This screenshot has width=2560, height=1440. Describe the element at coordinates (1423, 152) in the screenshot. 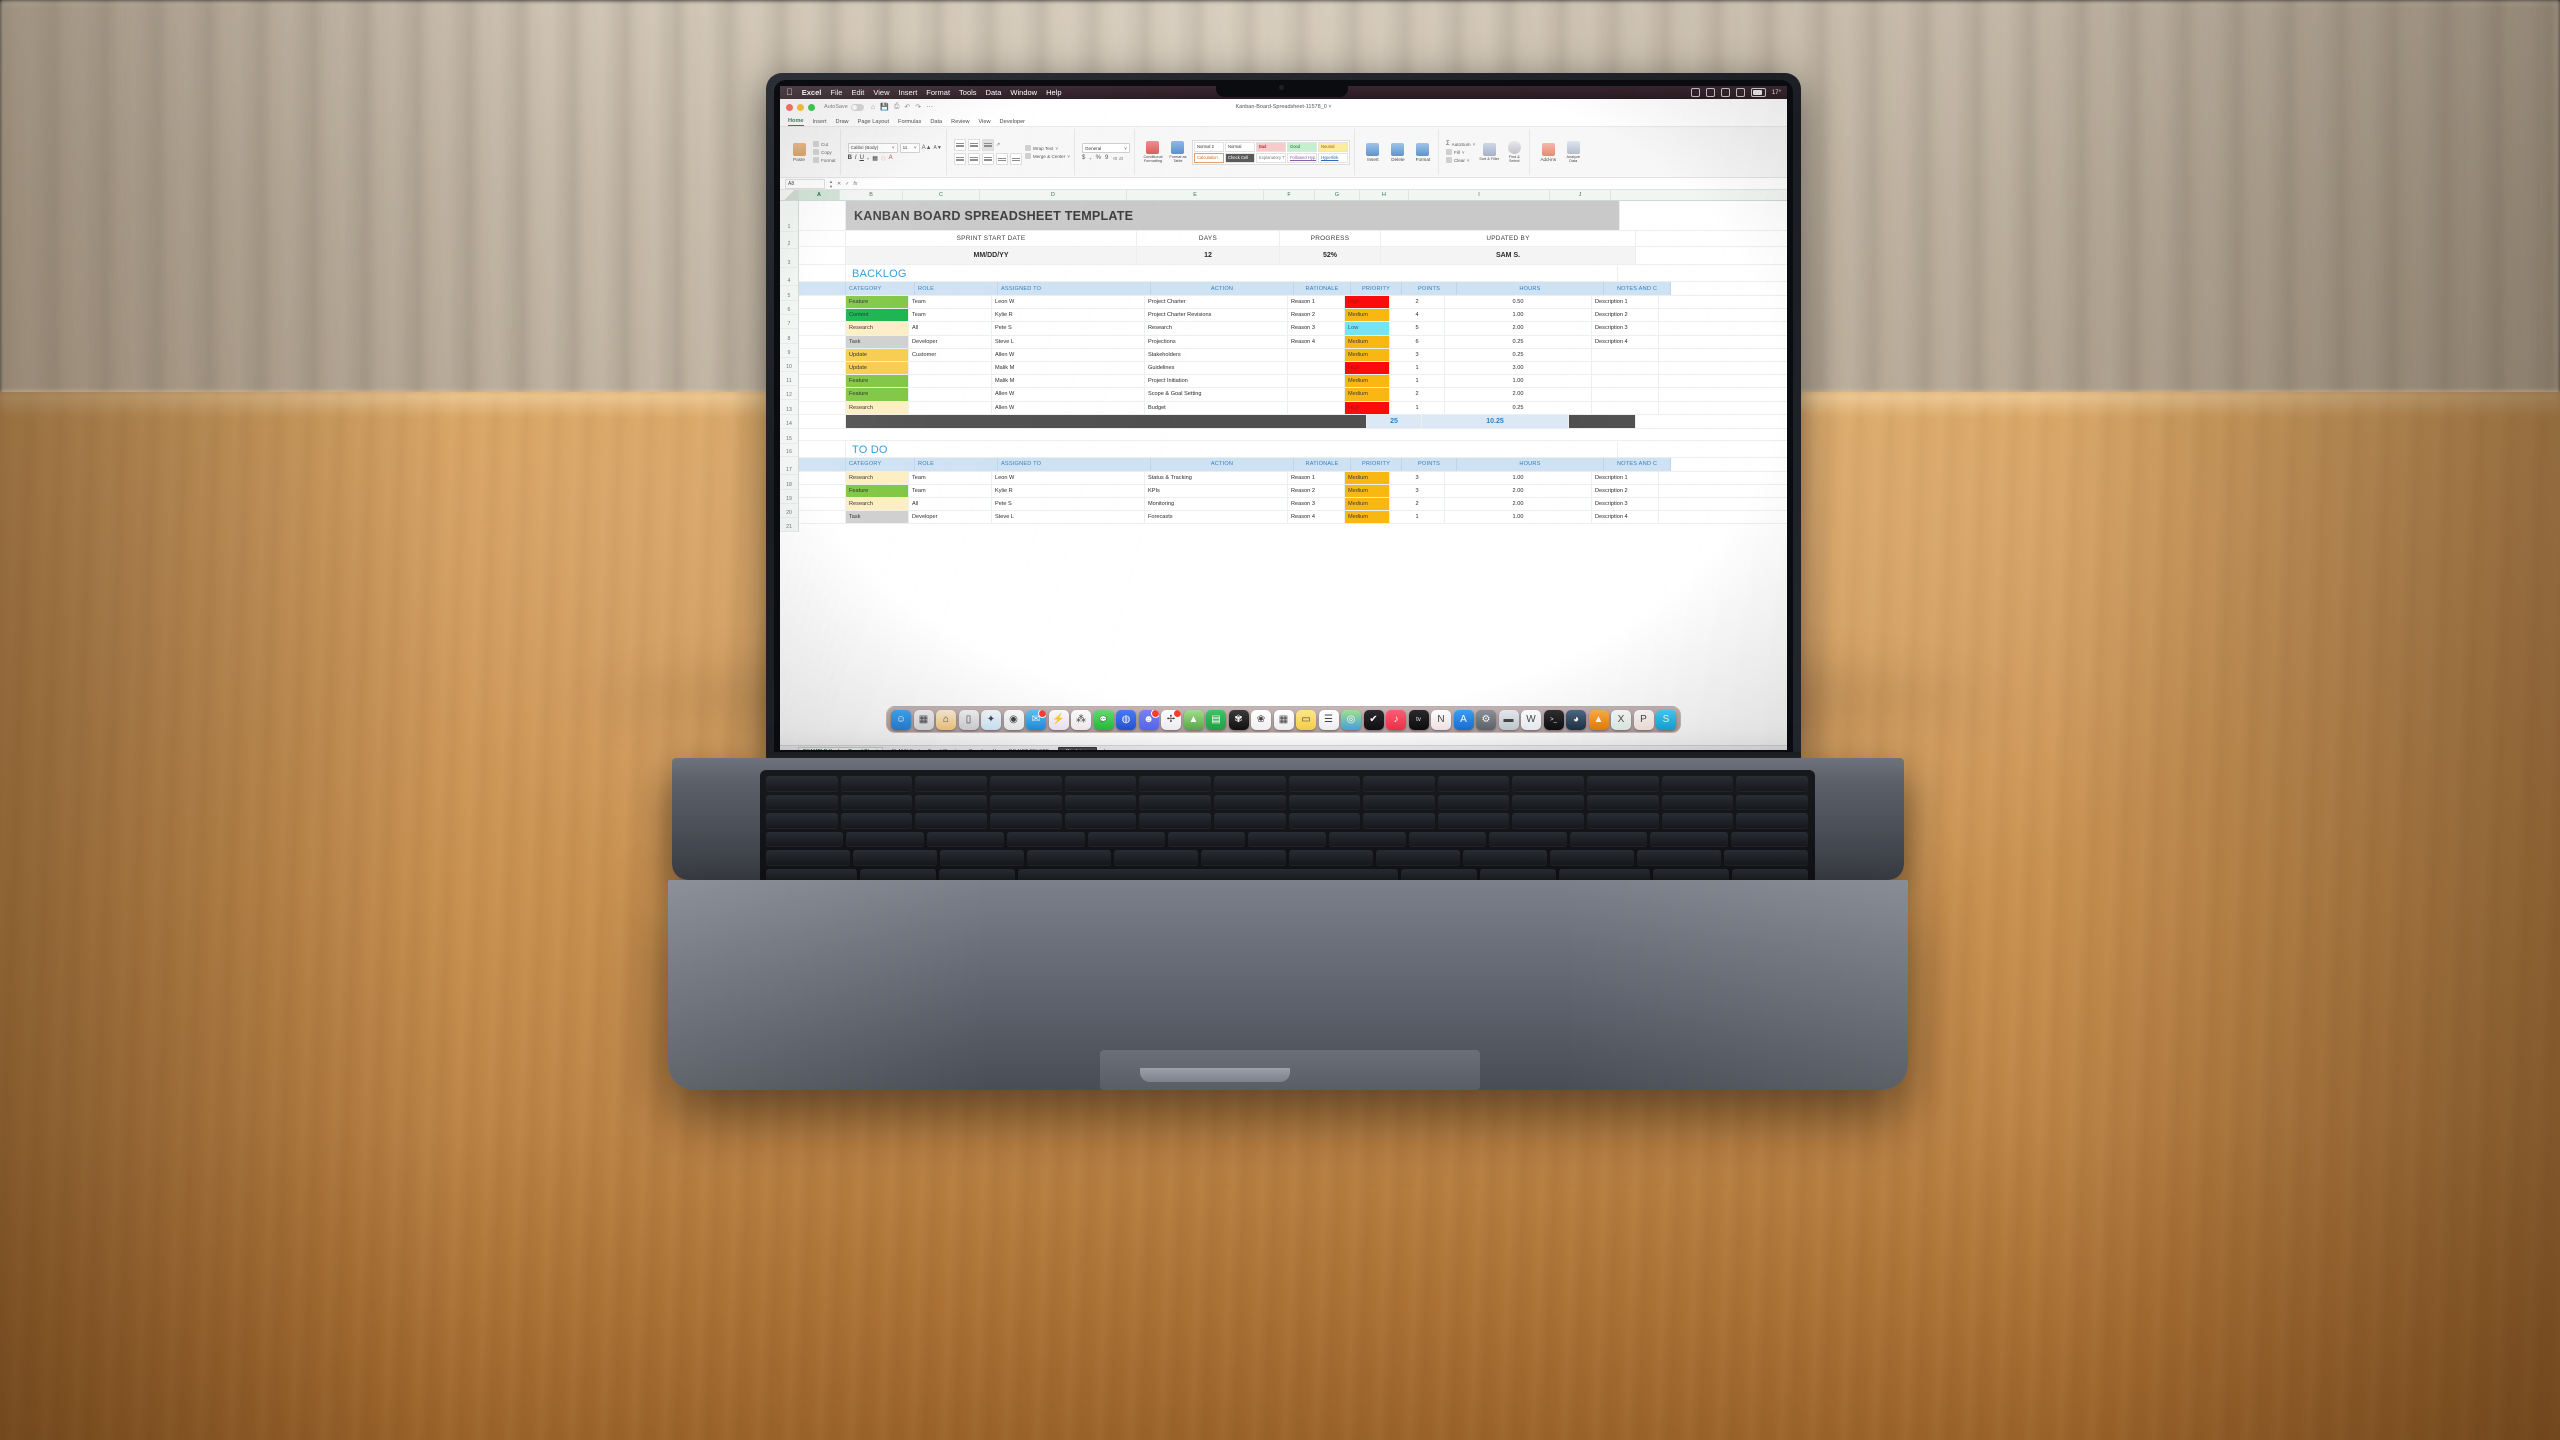

I see `format-cells-button: Format` at that location.